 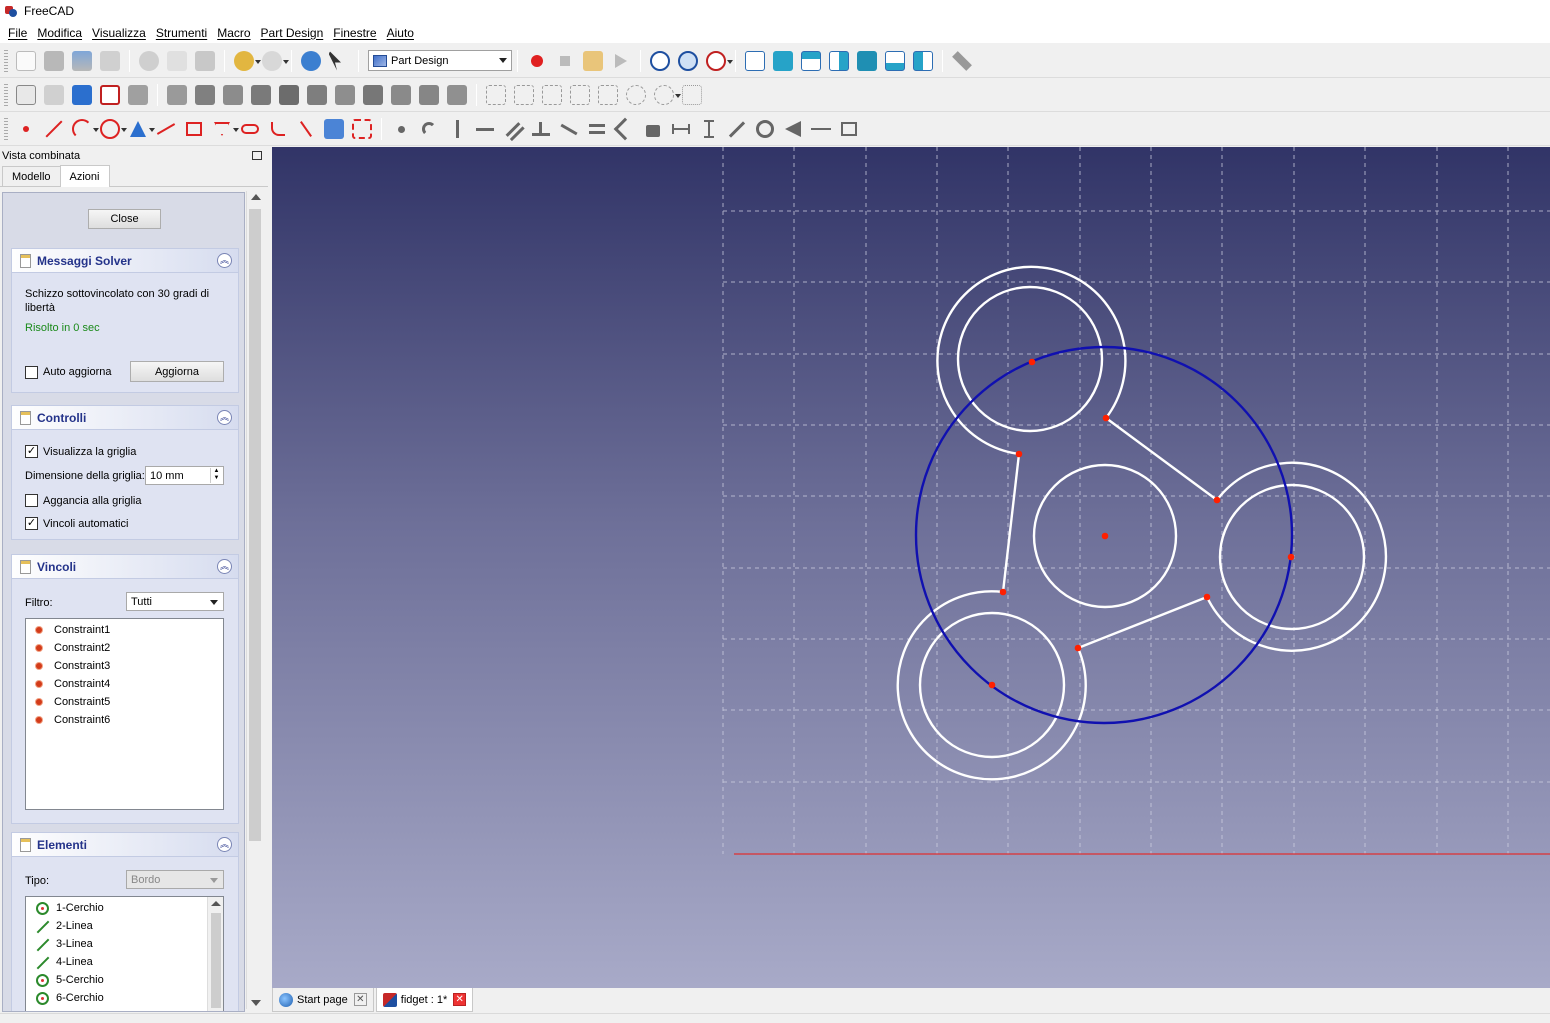 What do you see at coordinates (306, 129) in the screenshot?
I see `trim-icon` at bounding box center [306, 129].